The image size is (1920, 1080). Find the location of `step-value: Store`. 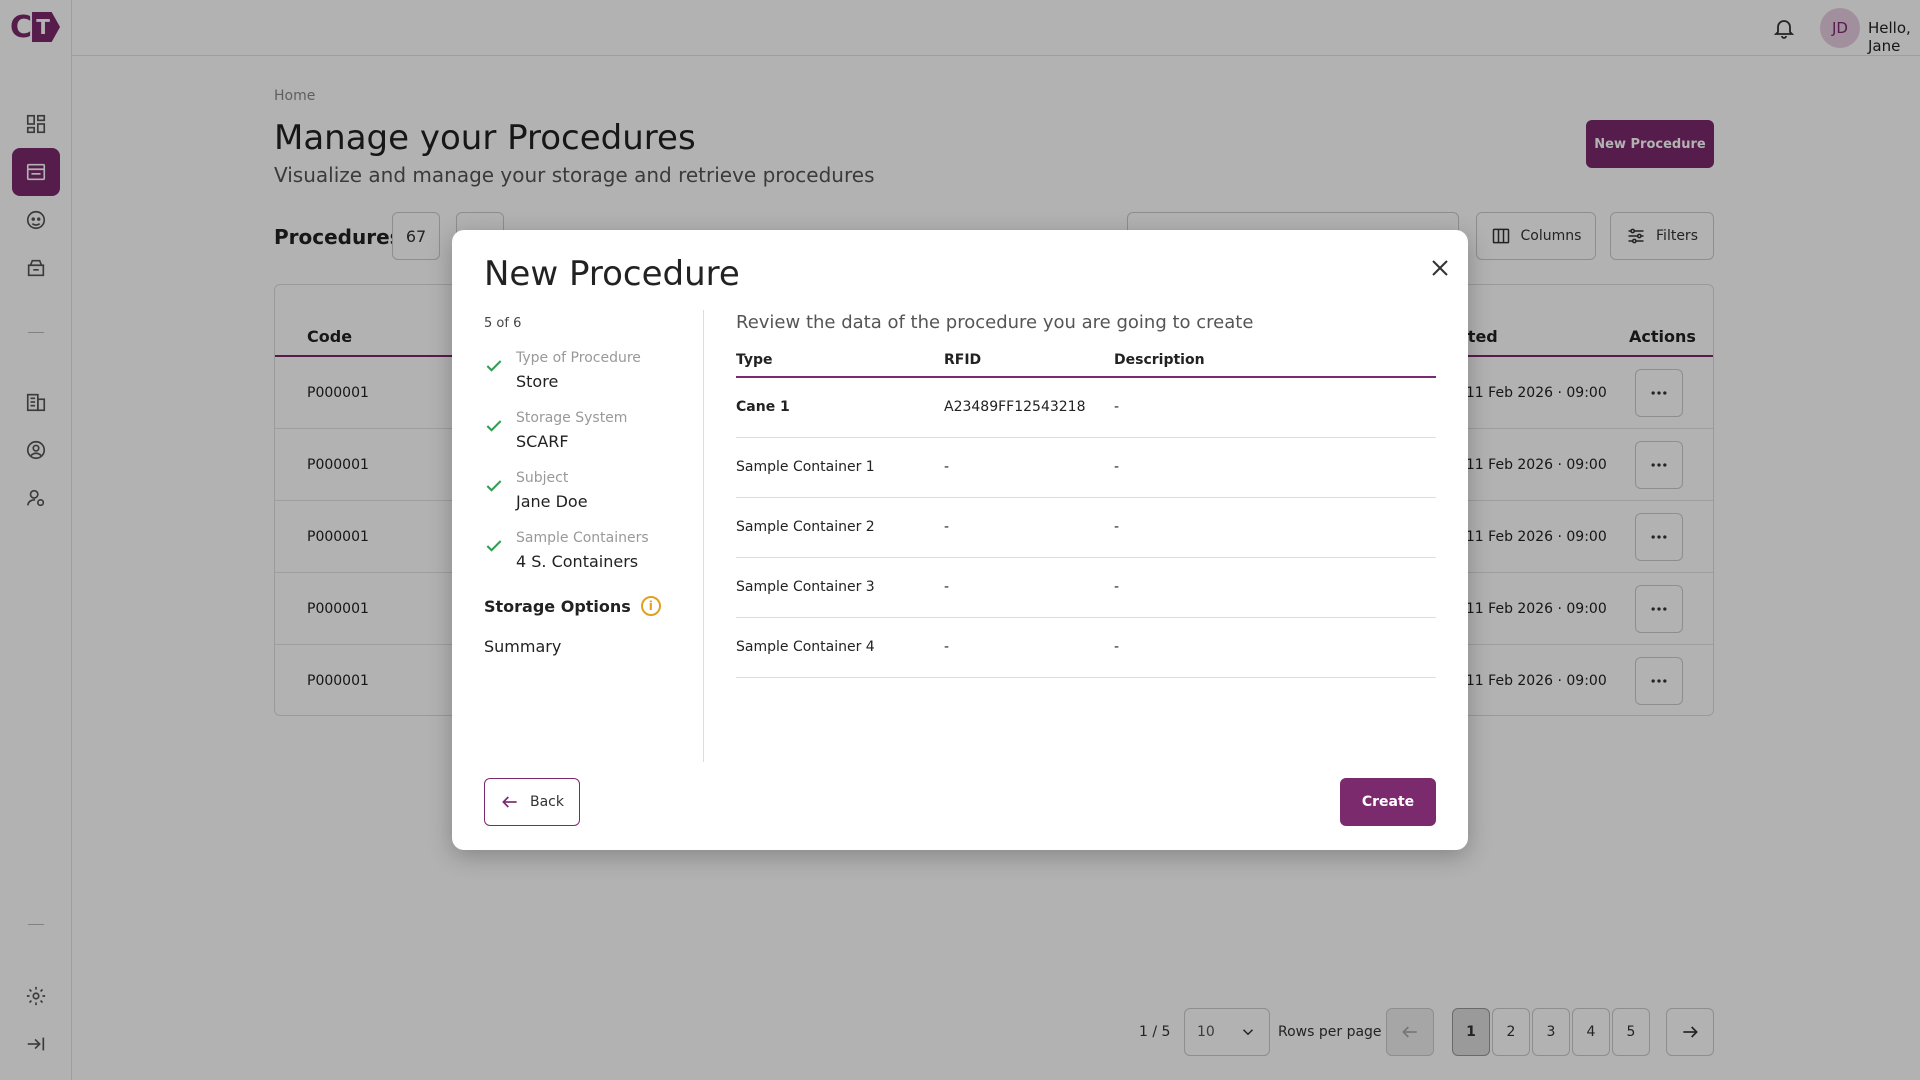

step-value: Store is located at coordinates (537, 381).